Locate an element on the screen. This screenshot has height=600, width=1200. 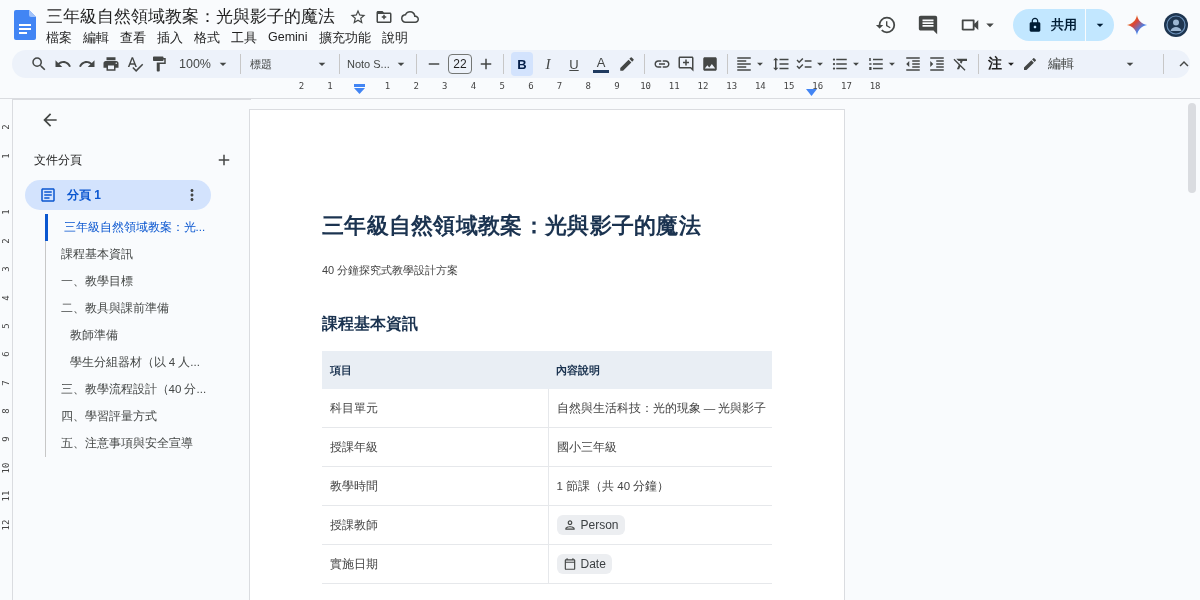
outline-item: 四、學習評量方式 is located at coordinates (108, 416).